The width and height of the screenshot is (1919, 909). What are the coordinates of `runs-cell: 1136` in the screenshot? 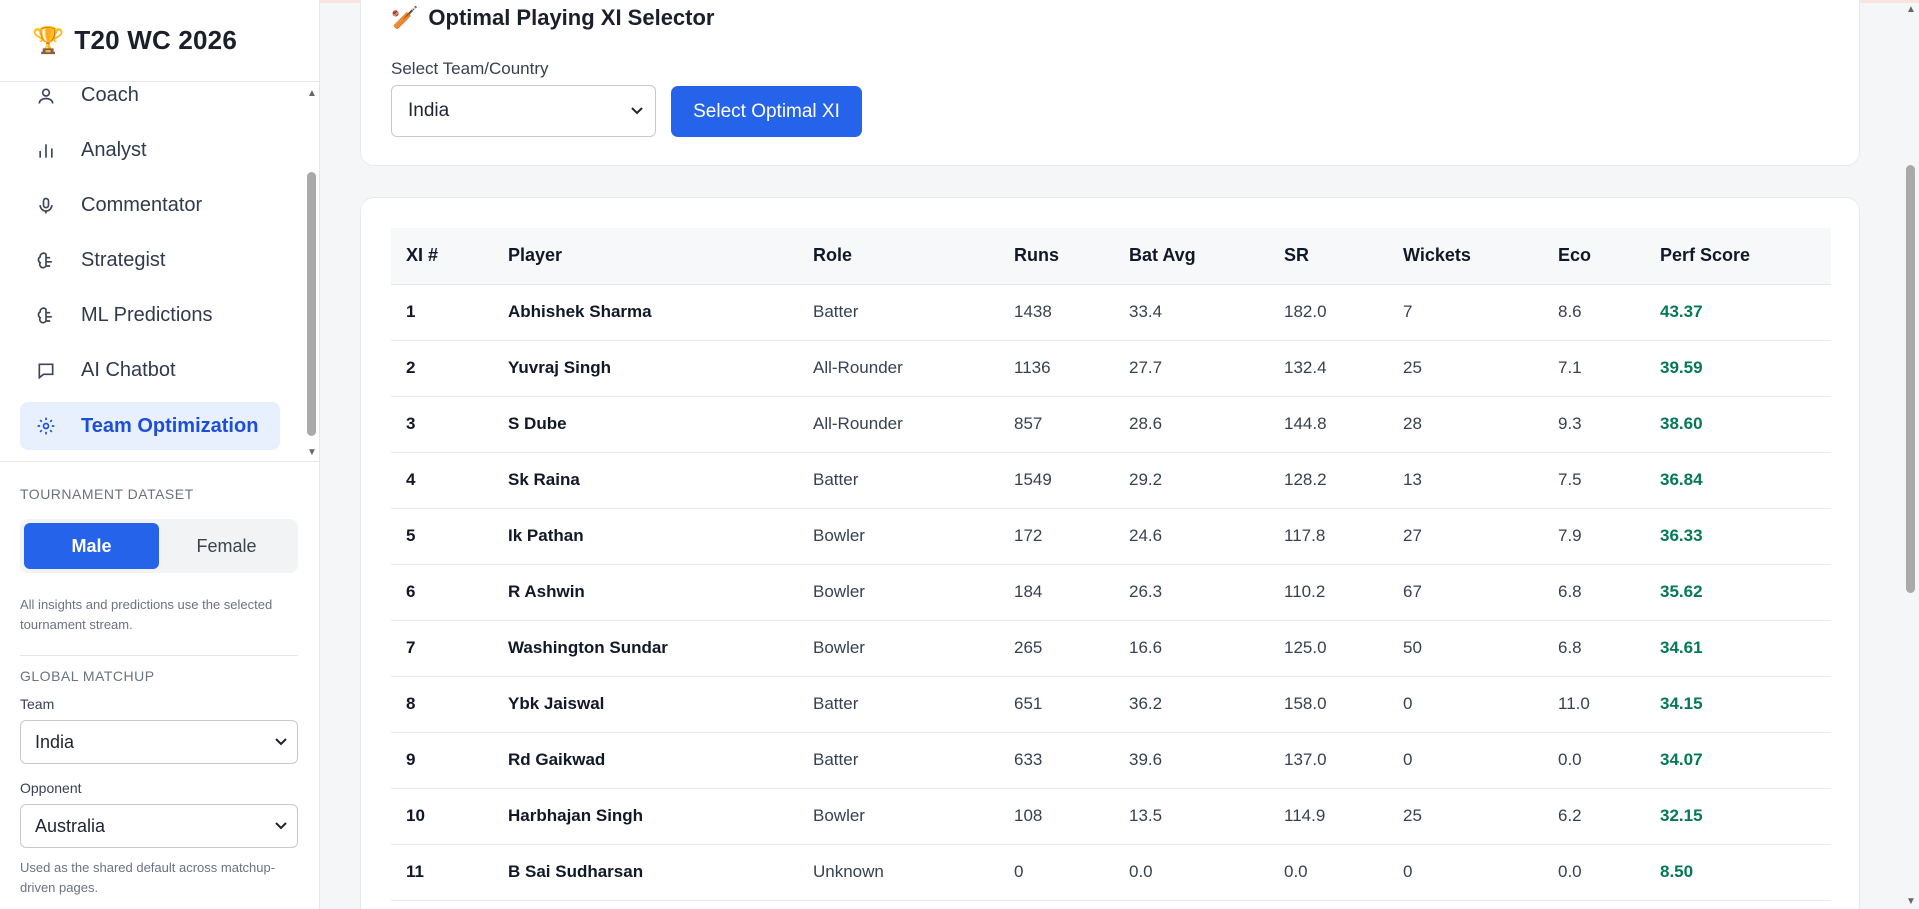 It's located at (1056, 368).